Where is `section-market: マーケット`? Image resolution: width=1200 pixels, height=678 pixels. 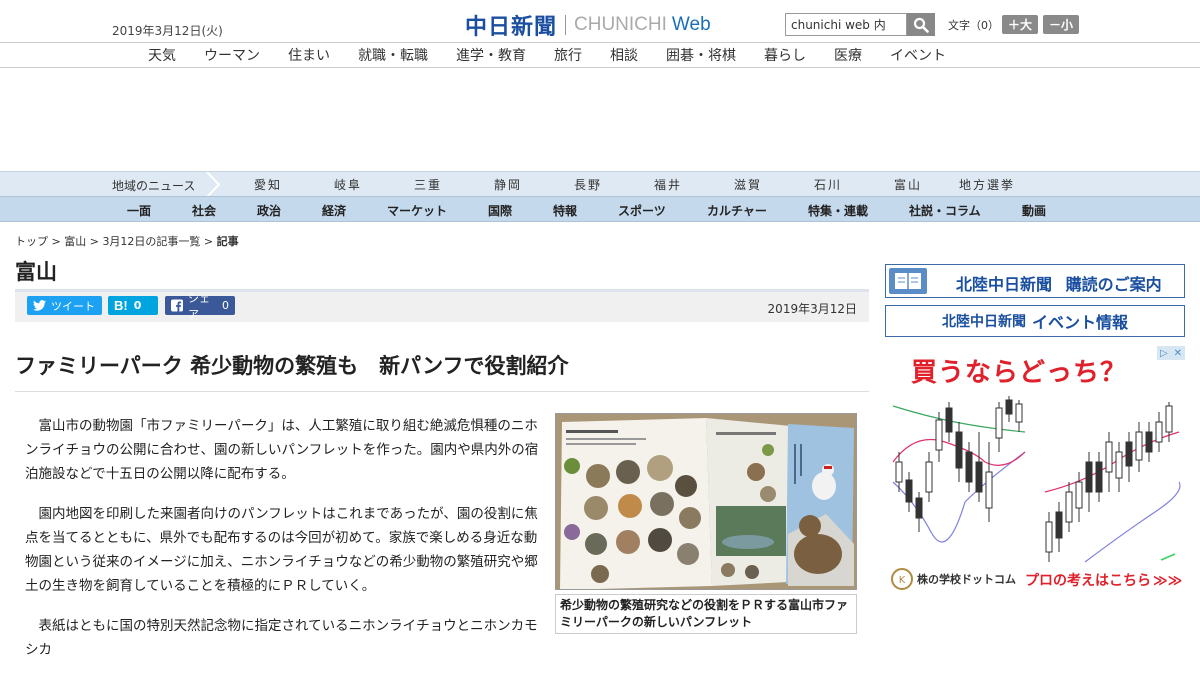
section-market: マーケット is located at coordinates (417, 210).